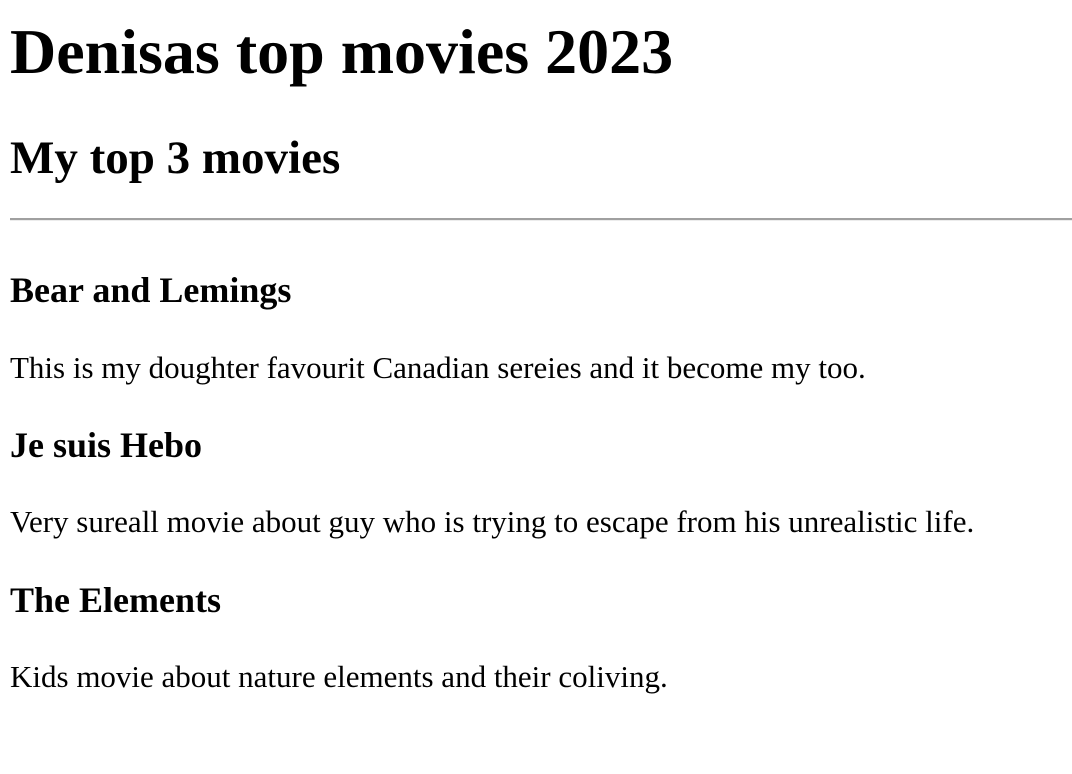 Image resolution: width=1072 pixels, height=774 pixels. Describe the element at coordinates (175, 158) in the screenshot. I see `page-subtitle: My top 3 movies` at that location.